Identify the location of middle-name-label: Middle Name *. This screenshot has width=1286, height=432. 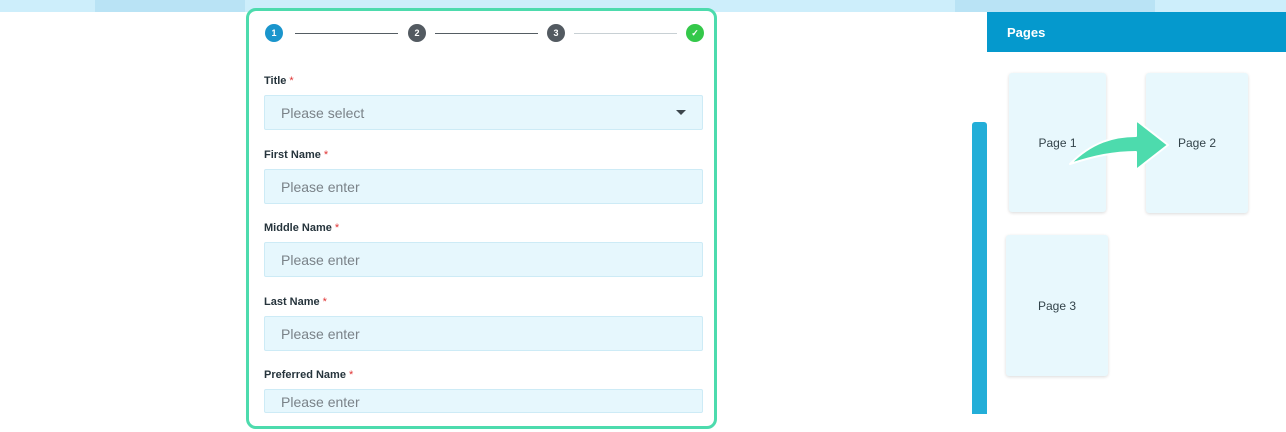
(301, 228).